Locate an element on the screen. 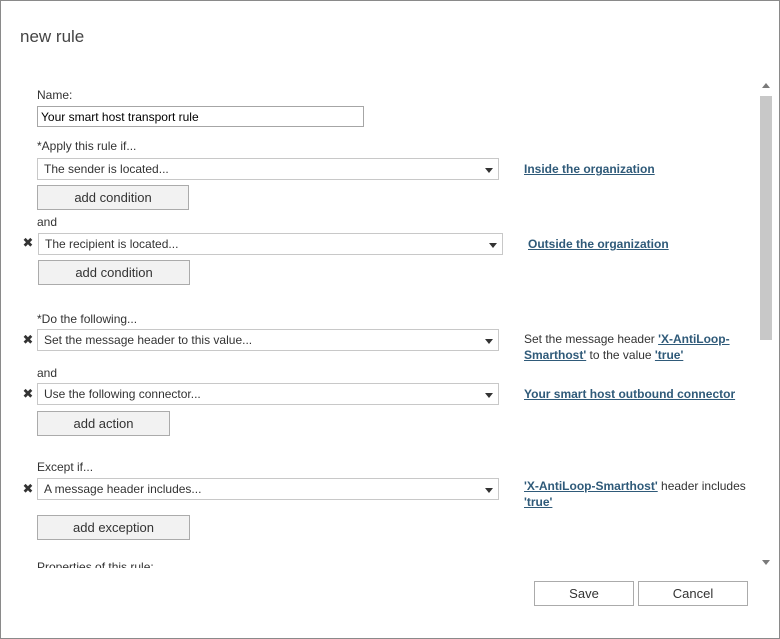  action-description-middle: to the value is located at coordinates (620, 355).